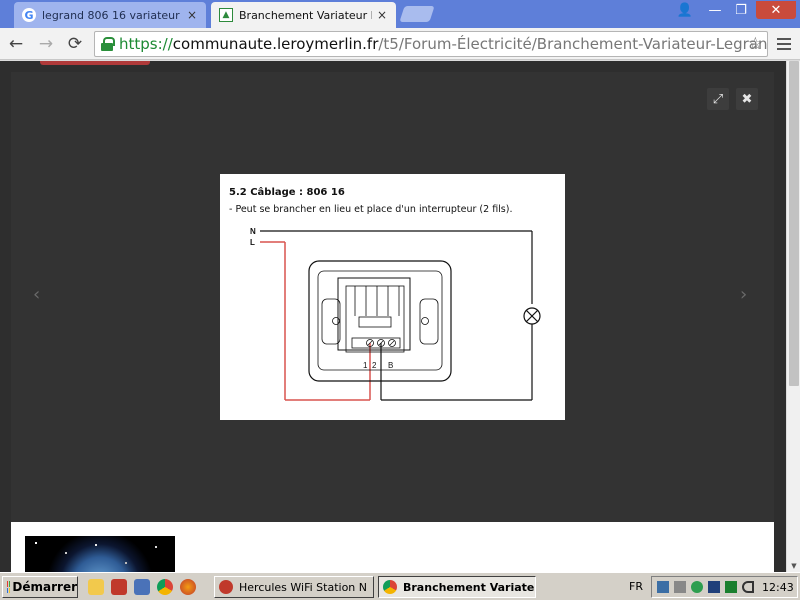 This screenshot has height=600, width=800. I want to click on page-scrollbar: ▲ ▼, so click(793, 316).